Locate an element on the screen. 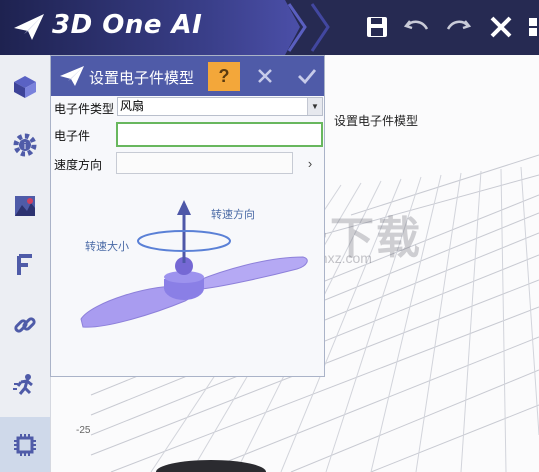  terrain-tool-icon is located at coordinates (25, 206).